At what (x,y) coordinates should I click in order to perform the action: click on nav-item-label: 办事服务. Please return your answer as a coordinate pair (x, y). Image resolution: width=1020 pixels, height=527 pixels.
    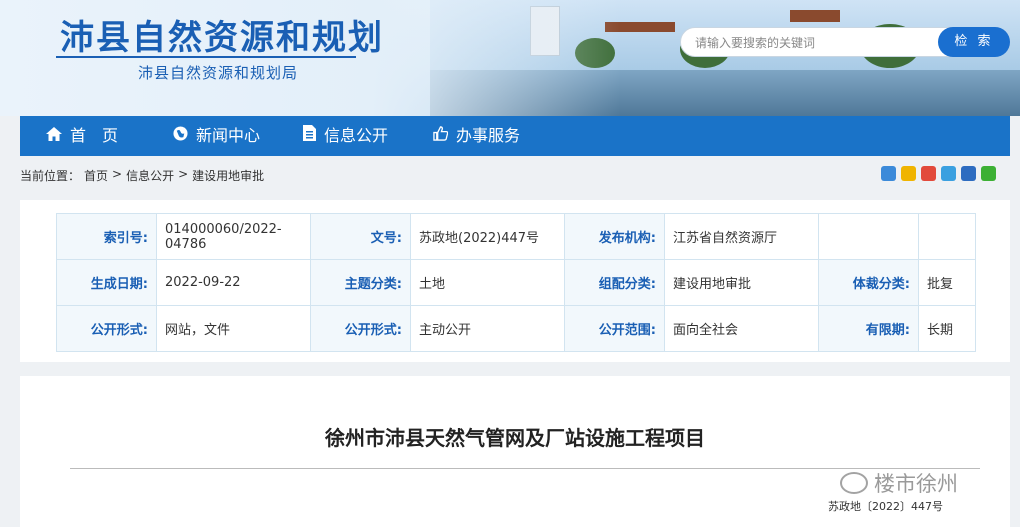
    Looking at the image, I should click on (488, 135).